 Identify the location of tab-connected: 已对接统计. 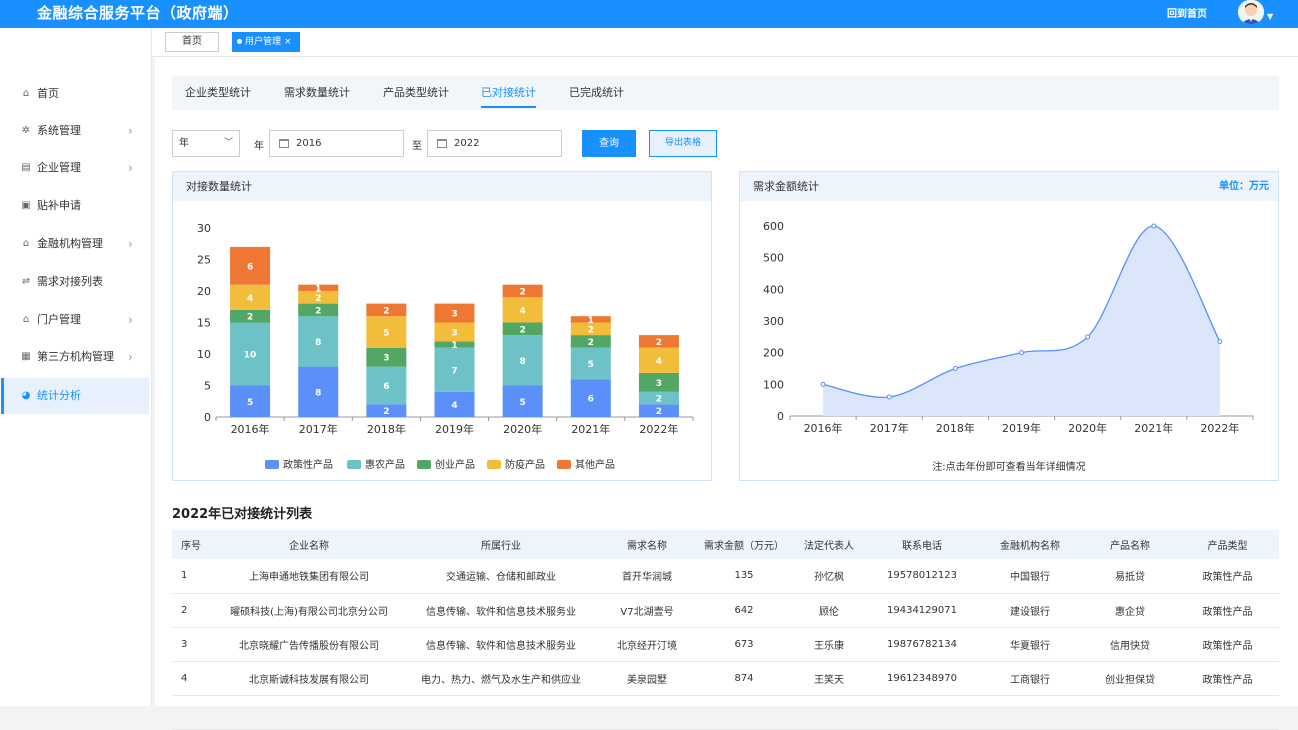
(508, 93).